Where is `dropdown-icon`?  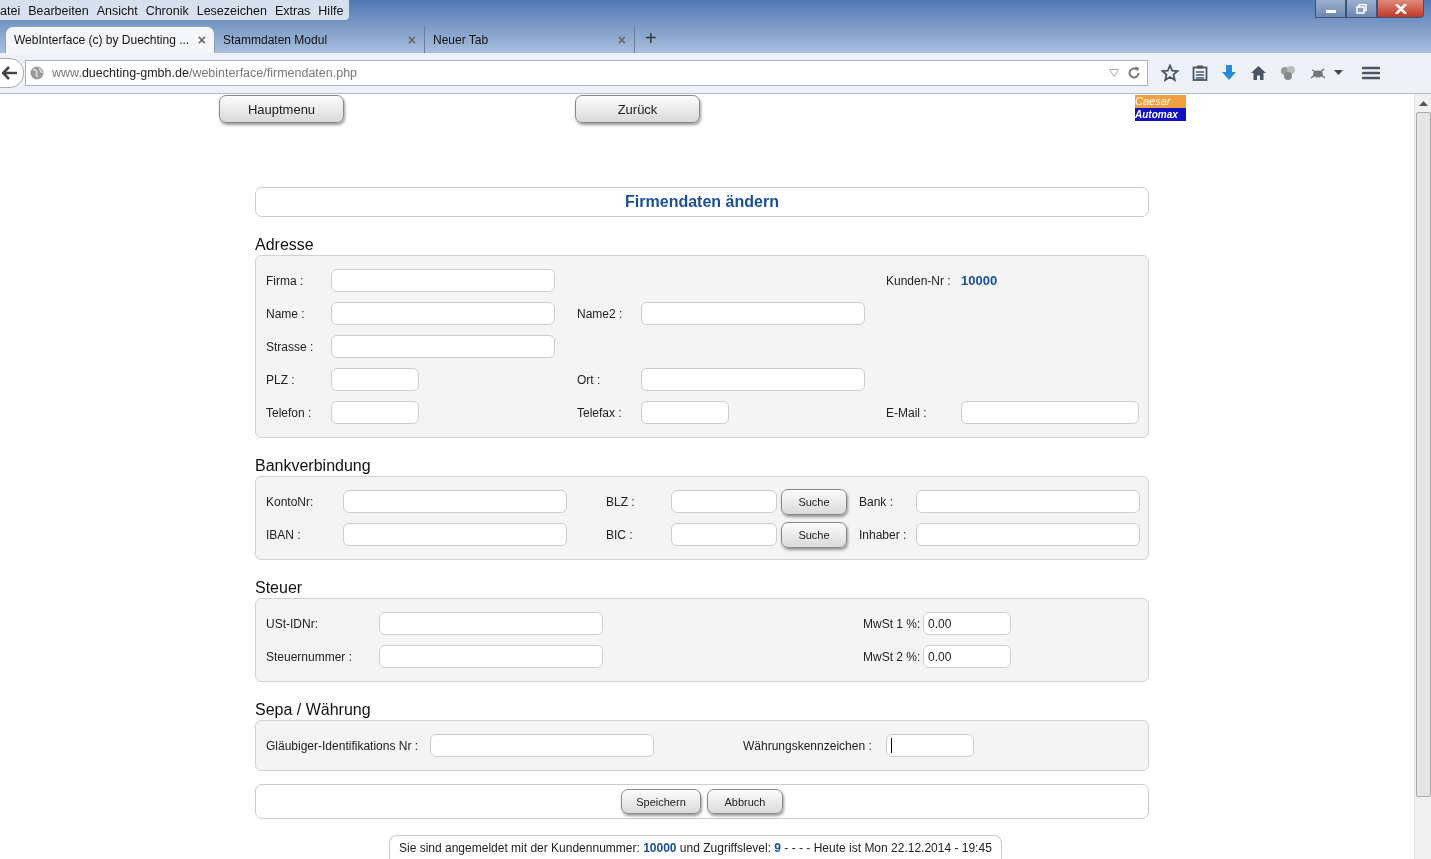 dropdown-icon is located at coordinates (1114, 73).